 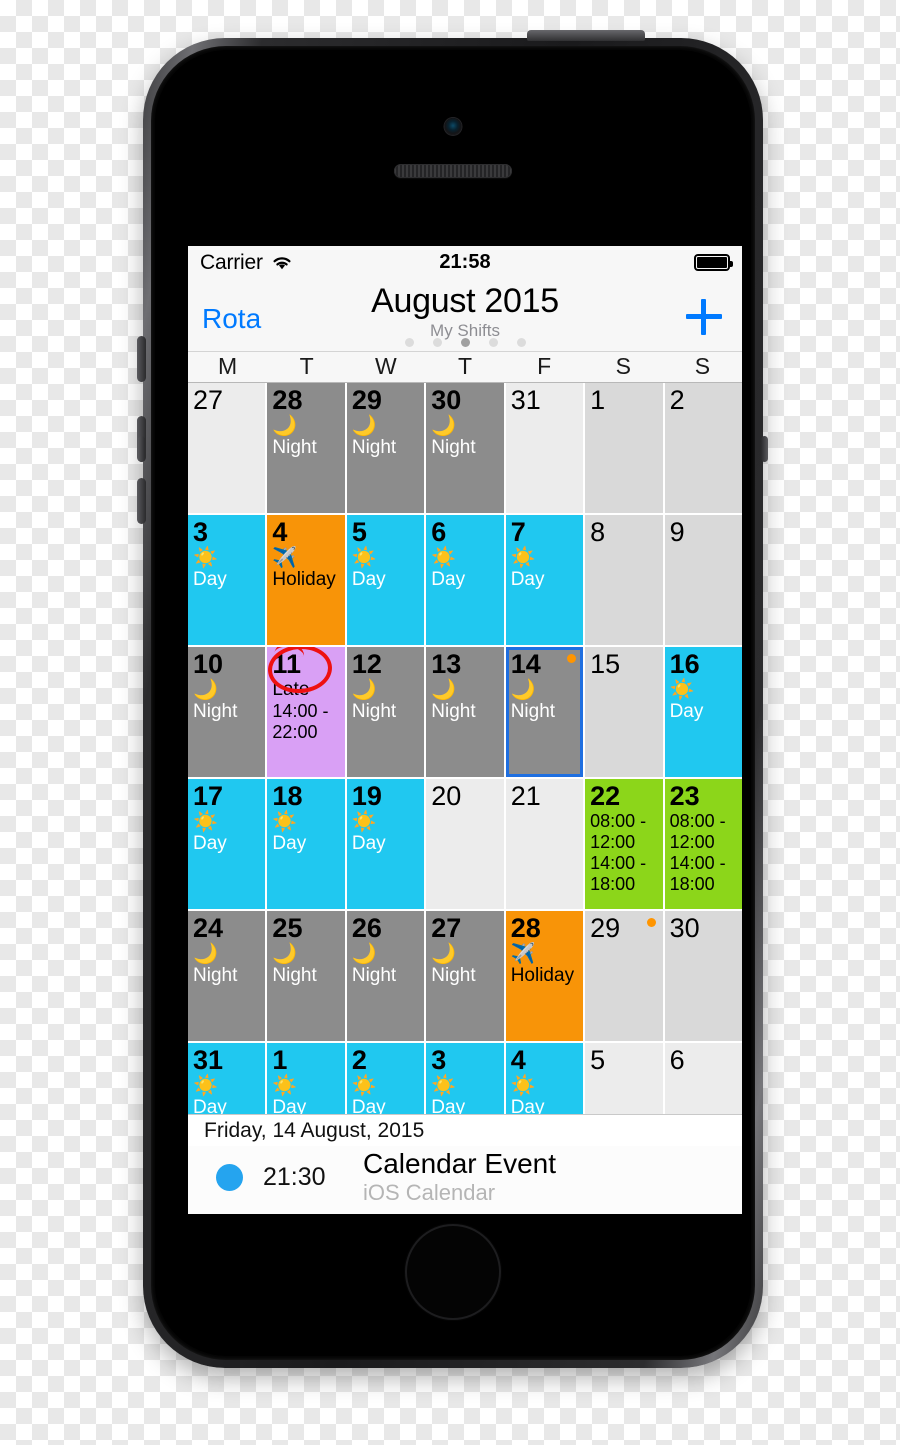 I want to click on battery-level-fill, so click(x=712, y=262).